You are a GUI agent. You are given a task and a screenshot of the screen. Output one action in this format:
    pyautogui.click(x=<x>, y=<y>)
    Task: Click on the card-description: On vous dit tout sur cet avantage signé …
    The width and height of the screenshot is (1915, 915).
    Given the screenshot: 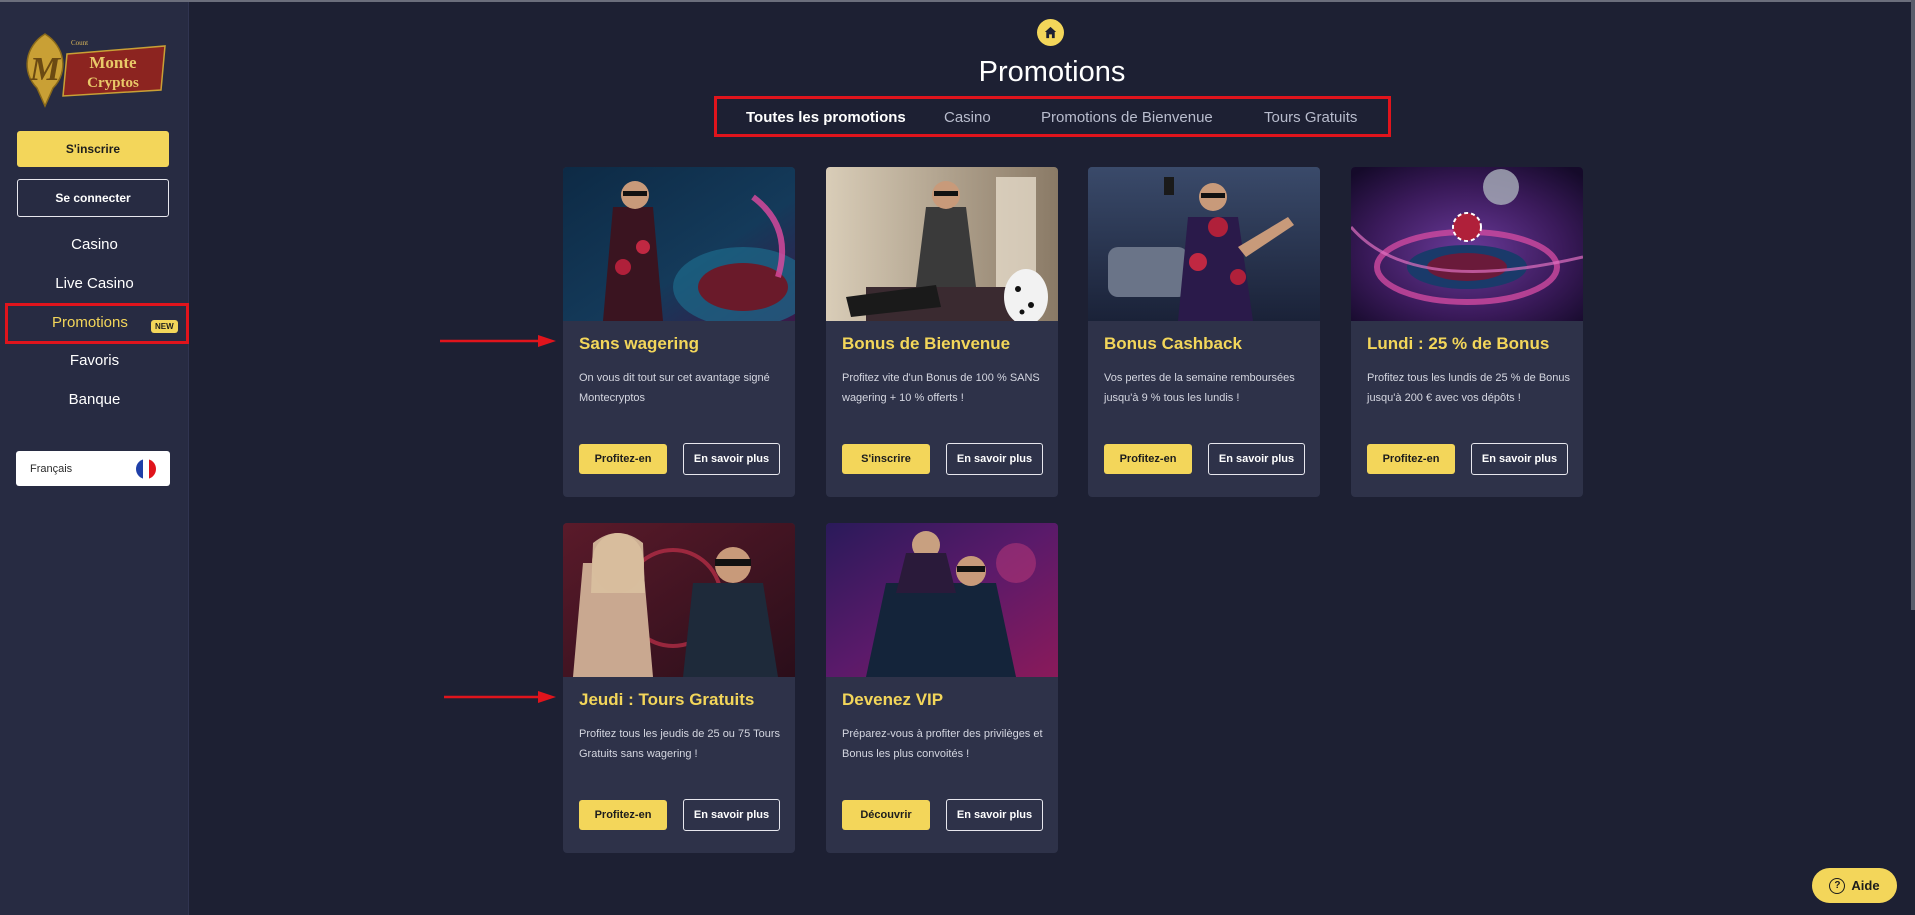 What is the action you would take?
    pyautogui.click(x=674, y=388)
    